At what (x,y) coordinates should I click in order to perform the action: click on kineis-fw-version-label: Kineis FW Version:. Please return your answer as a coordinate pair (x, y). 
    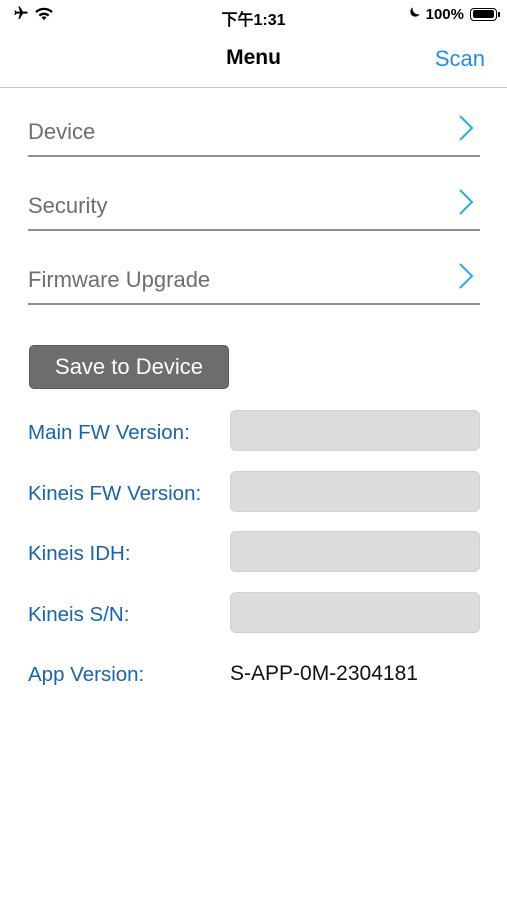
    Looking at the image, I should click on (115, 493).